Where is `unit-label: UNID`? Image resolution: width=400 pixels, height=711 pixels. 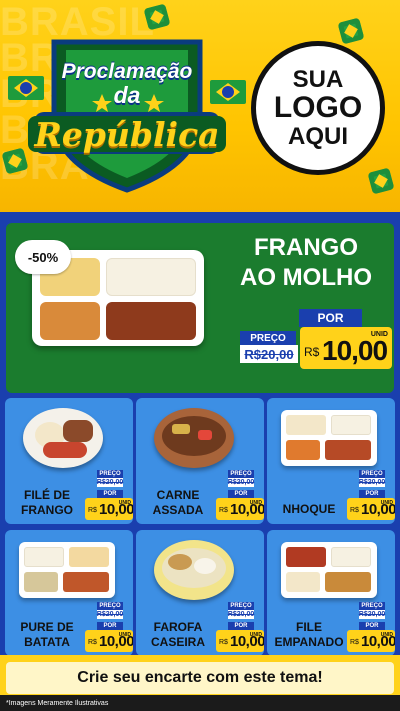
unit-label: UNID is located at coordinates (379, 334).